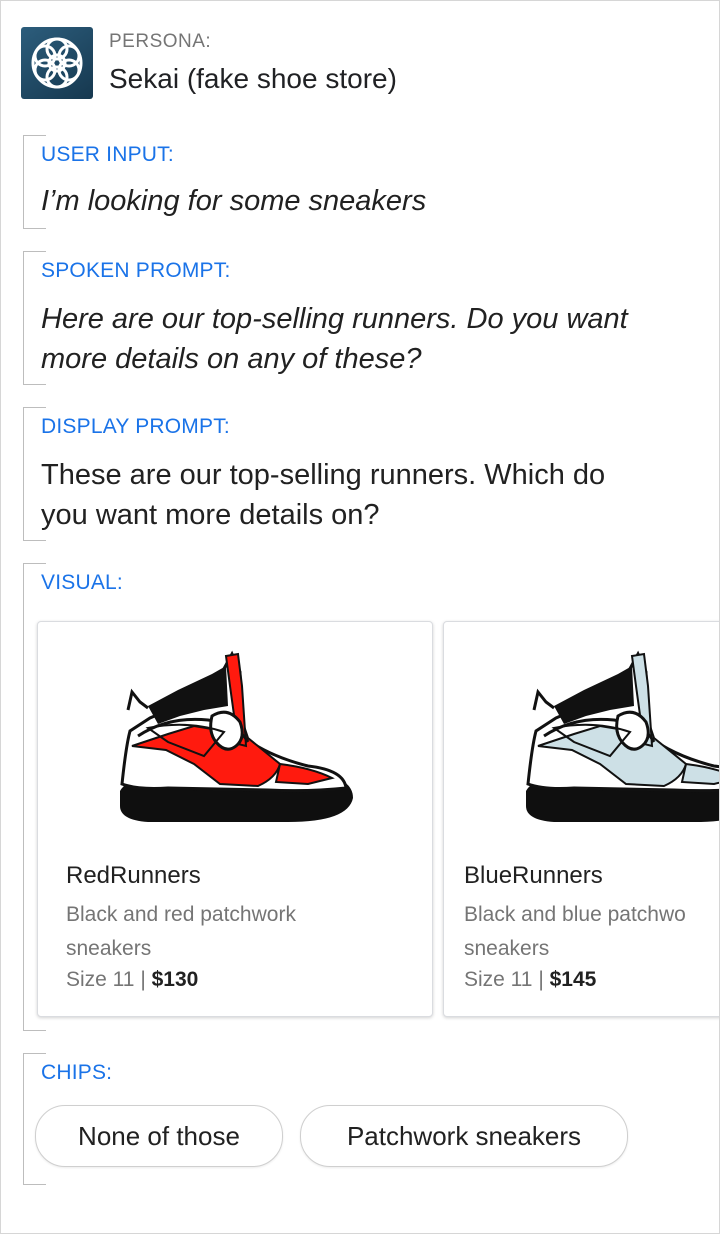  What do you see at coordinates (82, 582) in the screenshot?
I see `visual-label: VISUAL:` at bounding box center [82, 582].